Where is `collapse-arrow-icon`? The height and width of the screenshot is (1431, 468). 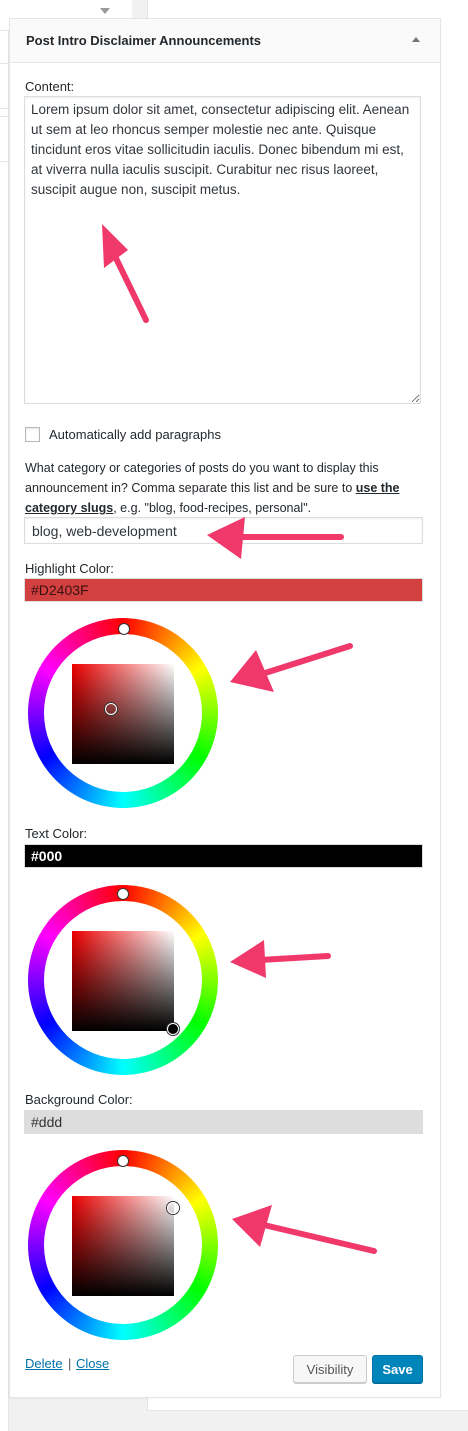 collapse-arrow-icon is located at coordinates (416, 39).